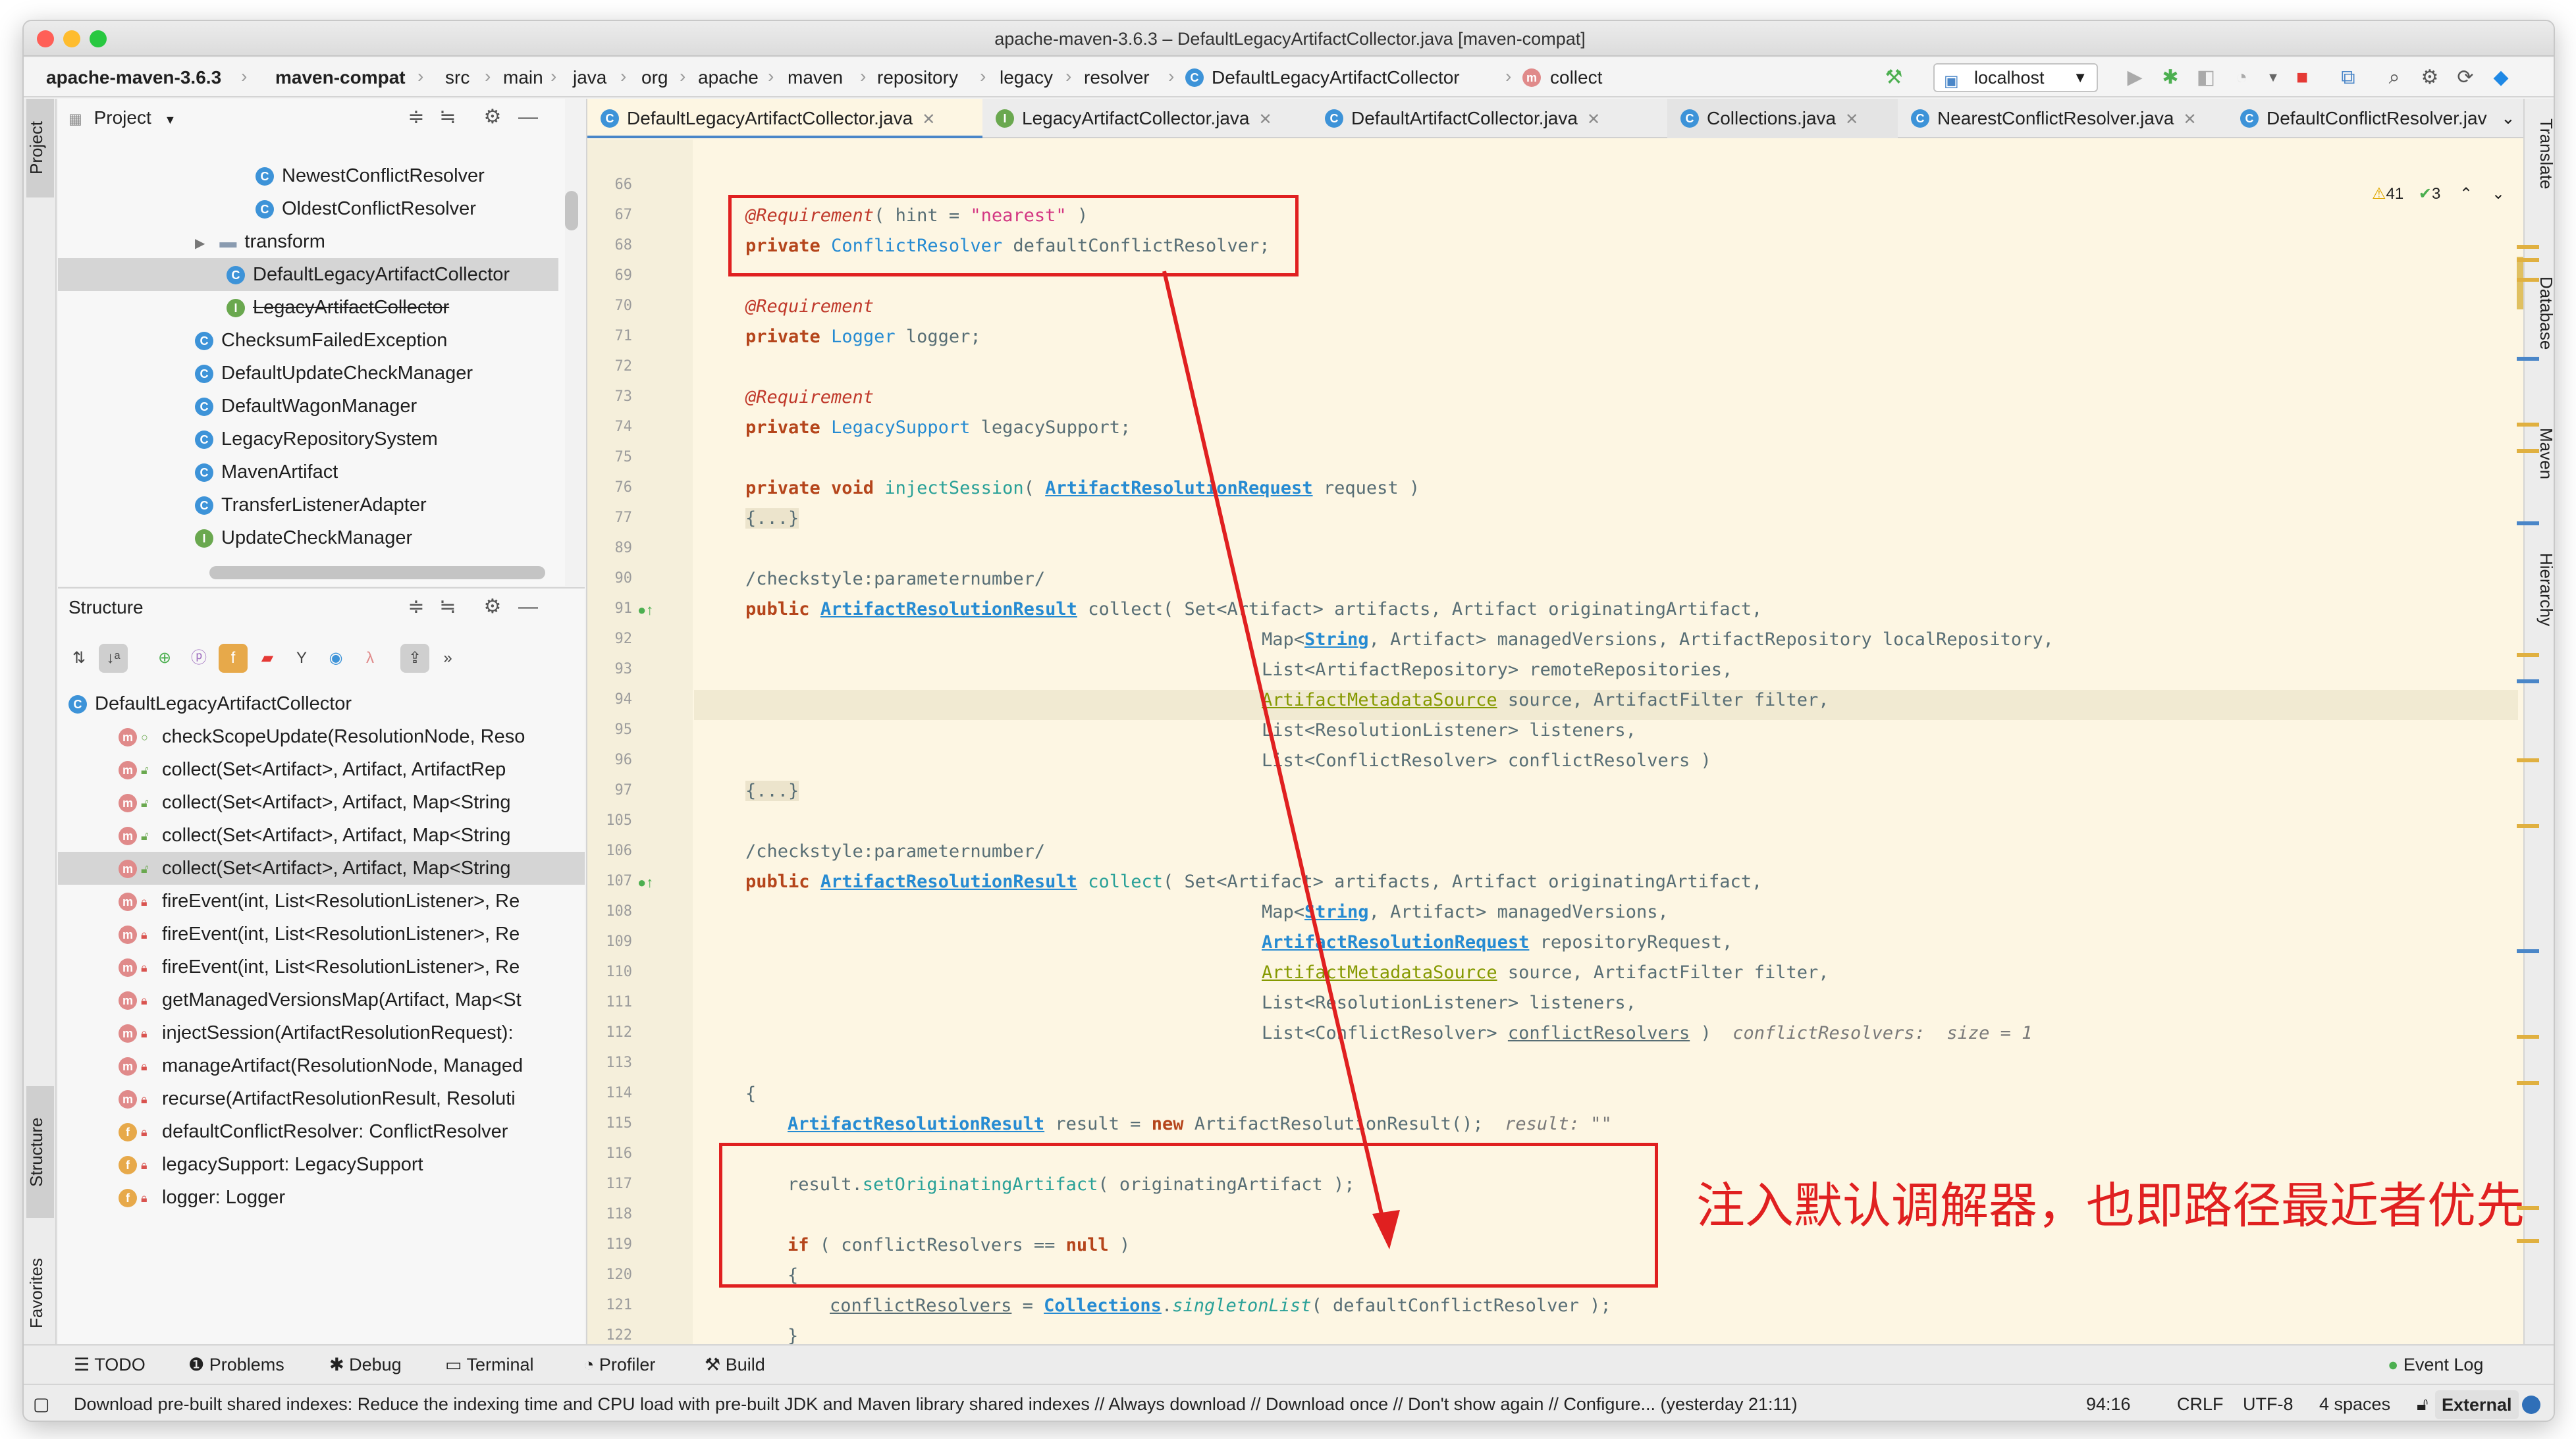 The image size is (2576, 1439). I want to click on caret-position: 94:16, so click(2108, 1404).